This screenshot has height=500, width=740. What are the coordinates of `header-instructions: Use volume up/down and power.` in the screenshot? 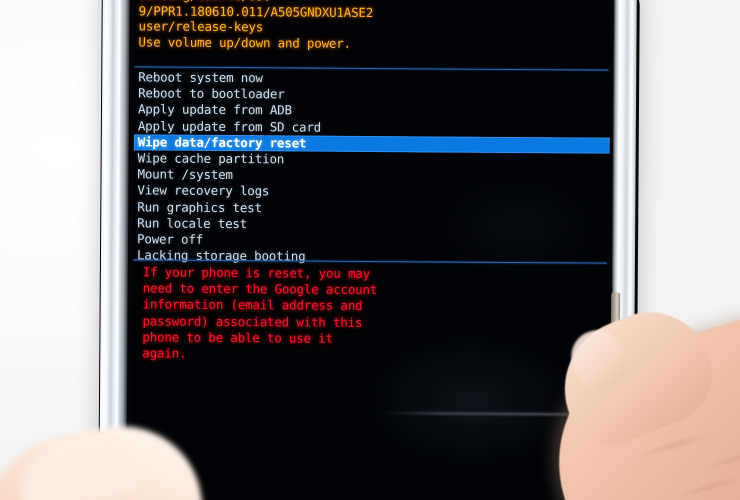 It's located at (244, 42).